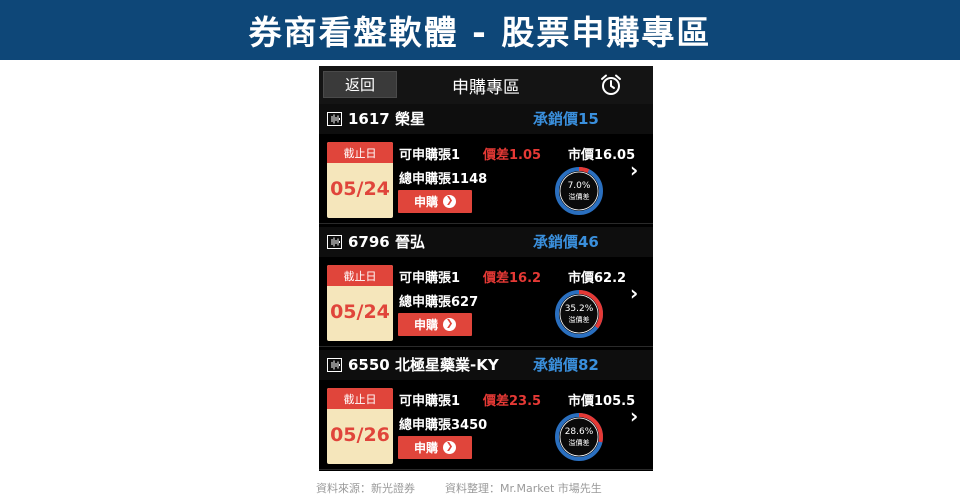 This screenshot has height=502, width=960. Describe the element at coordinates (439, 302) in the screenshot. I see `total-applications: 總申購張627` at that location.